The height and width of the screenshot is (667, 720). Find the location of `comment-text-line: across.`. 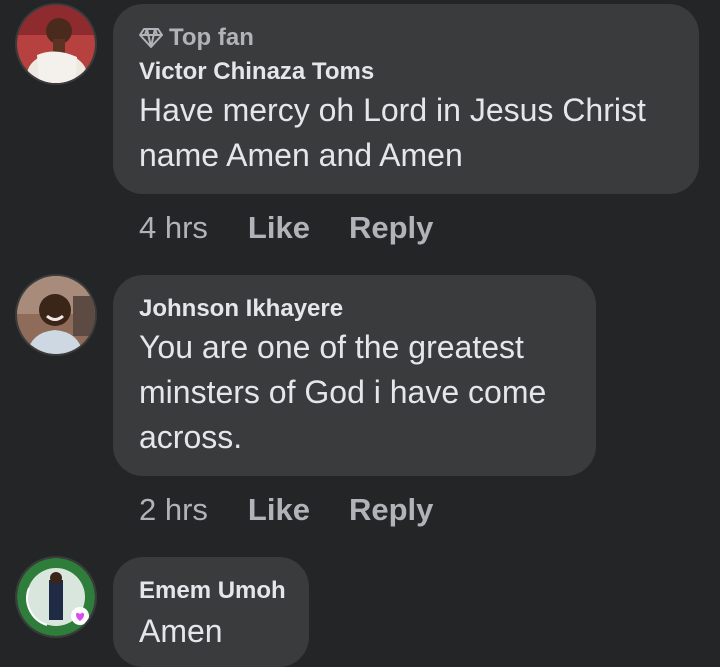

comment-text-line: across. is located at coordinates (191, 437).